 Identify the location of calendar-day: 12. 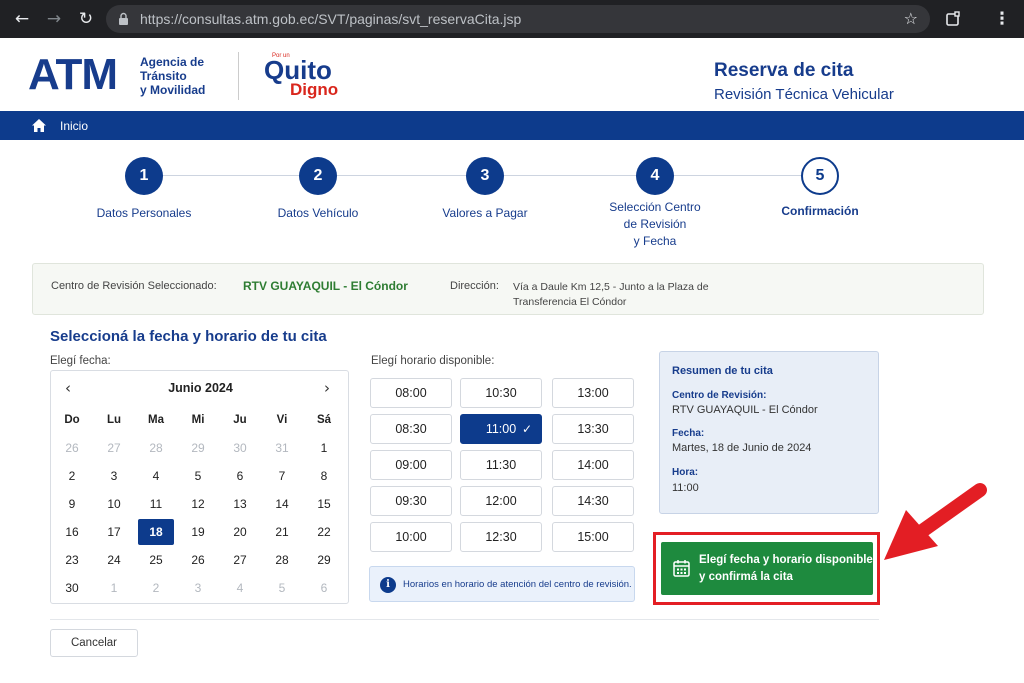
(198, 504).